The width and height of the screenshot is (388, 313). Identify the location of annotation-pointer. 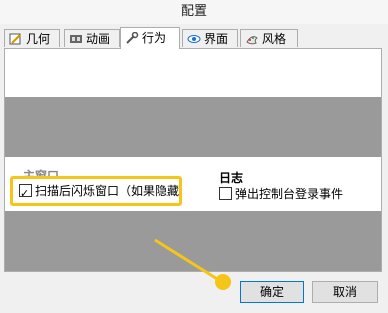
(192, 264).